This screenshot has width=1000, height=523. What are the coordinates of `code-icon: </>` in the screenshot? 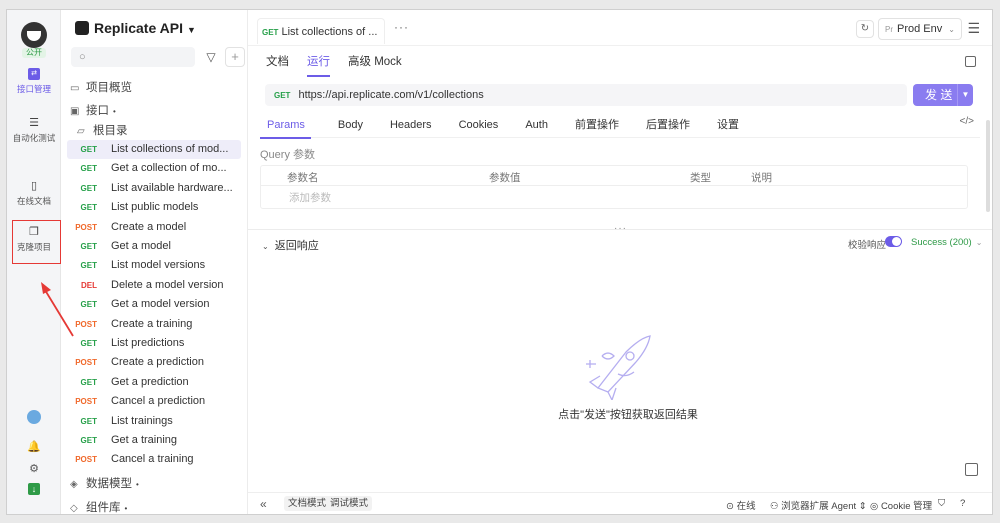 It's located at (967, 121).